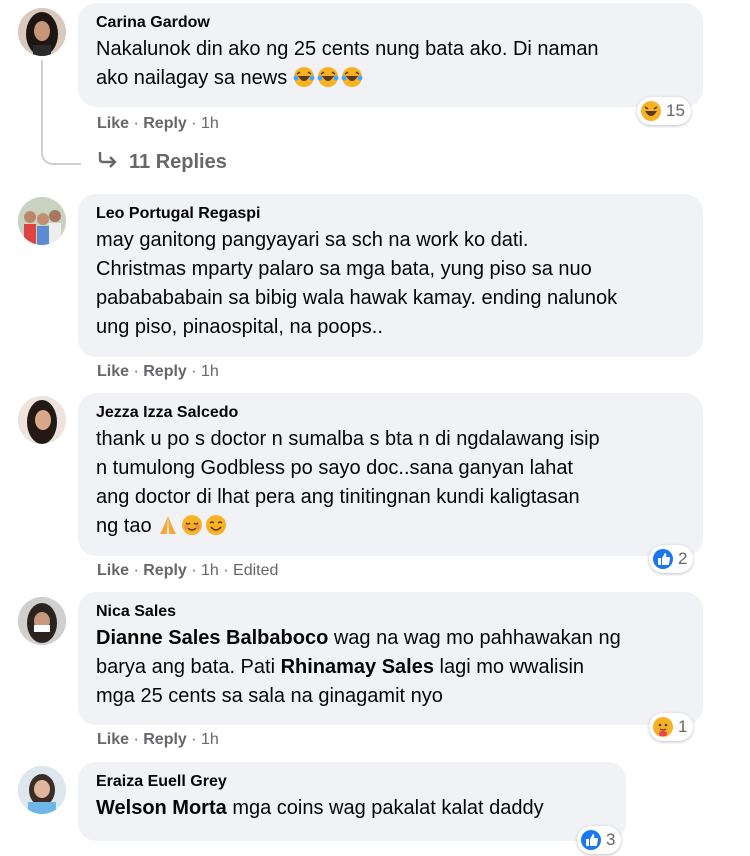 Image resolution: width=750 pixels, height=856 pixels. Describe the element at coordinates (168, 525) in the screenshot. I see `praying-hands-emoji-icon` at that location.